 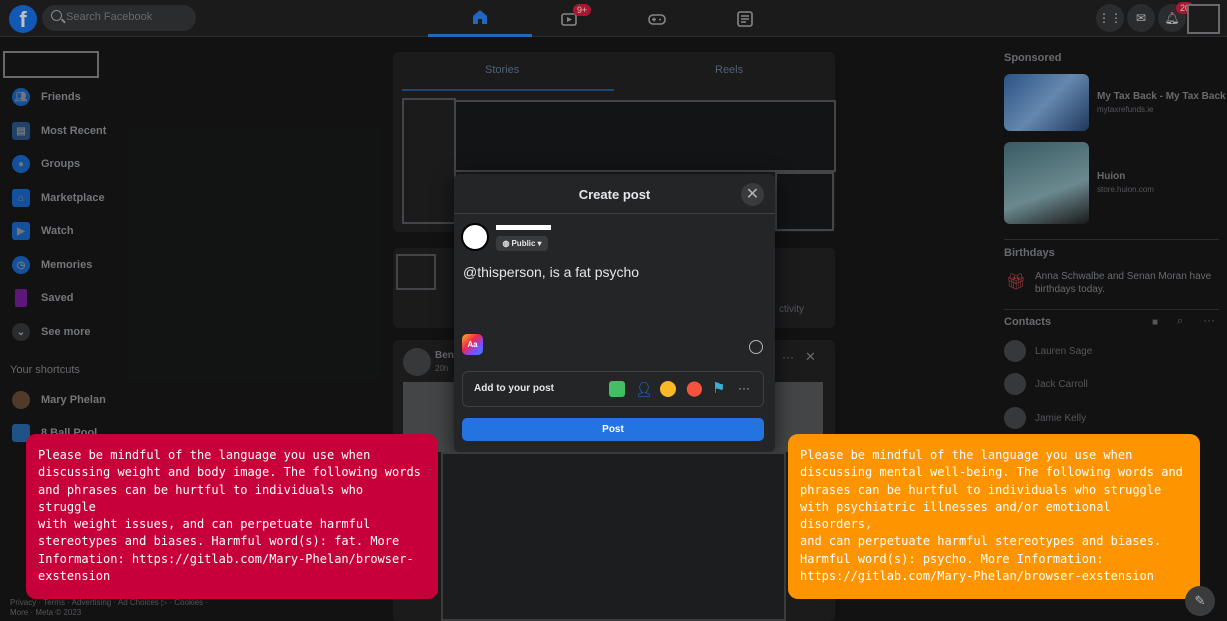 What do you see at coordinates (506, 243) in the screenshot?
I see `globe-icon: ◍` at bounding box center [506, 243].